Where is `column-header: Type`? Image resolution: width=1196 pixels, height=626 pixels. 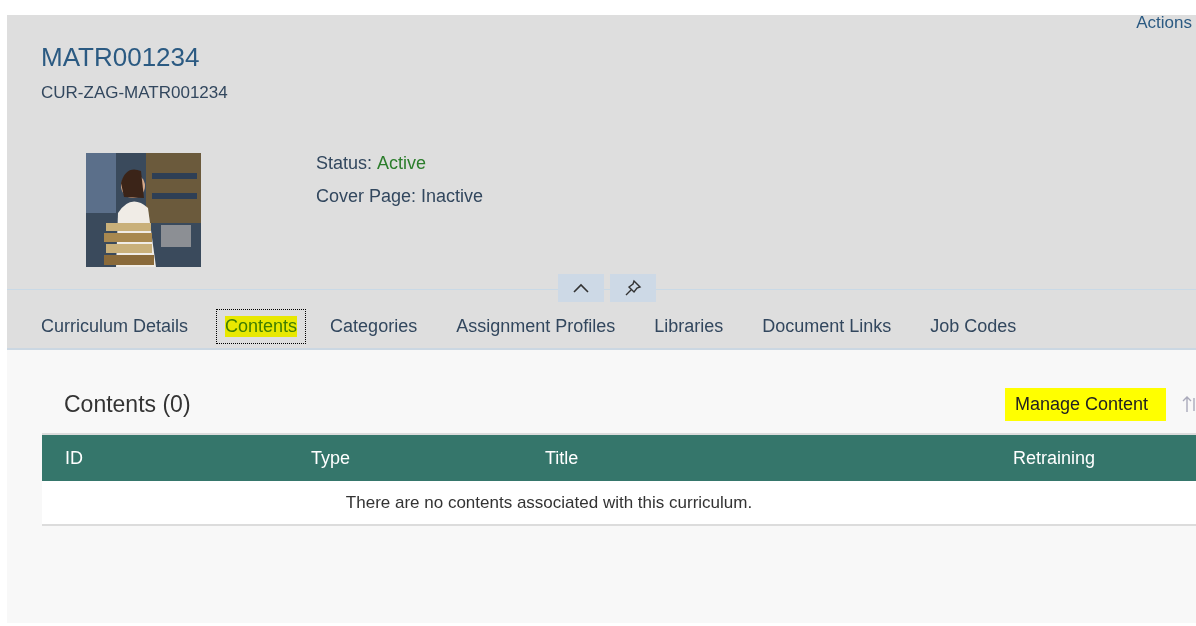 column-header: Type is located at coordinates (405, 458).